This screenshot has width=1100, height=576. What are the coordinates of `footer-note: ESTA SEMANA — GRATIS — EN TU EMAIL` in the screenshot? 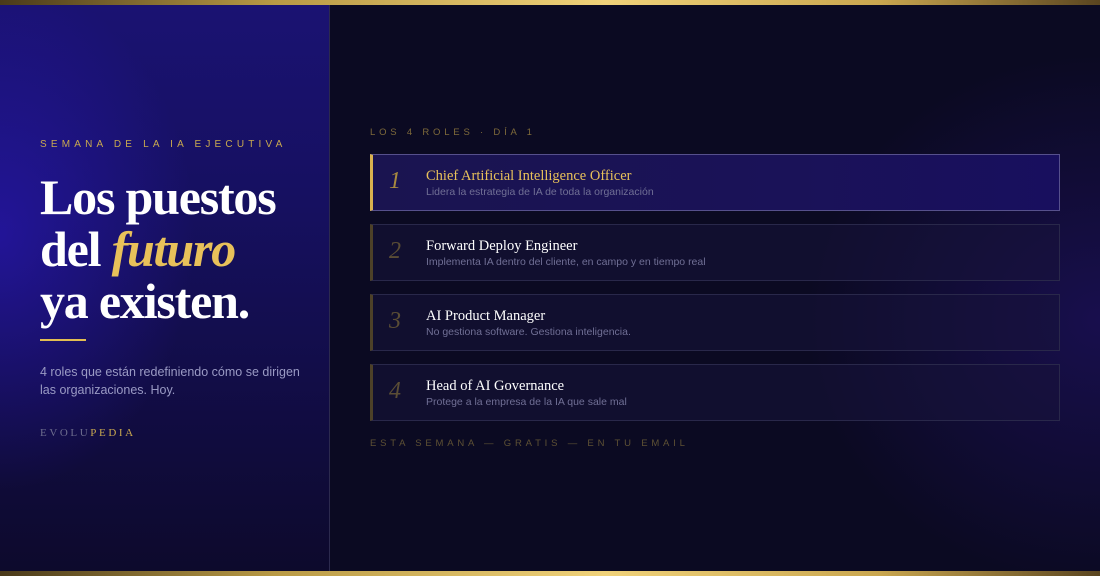 It's located at (529, 443).